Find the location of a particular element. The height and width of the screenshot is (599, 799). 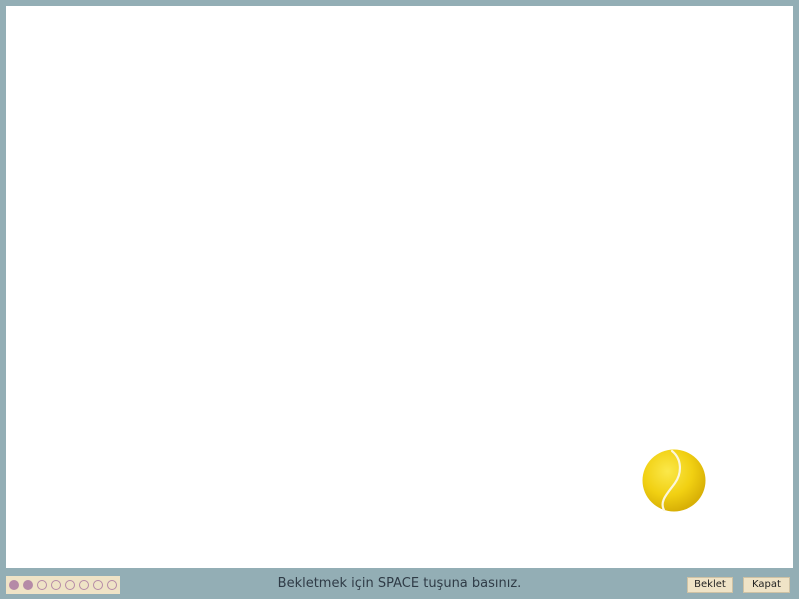

pause-button: Beklet is located at coordinates (710, 585).